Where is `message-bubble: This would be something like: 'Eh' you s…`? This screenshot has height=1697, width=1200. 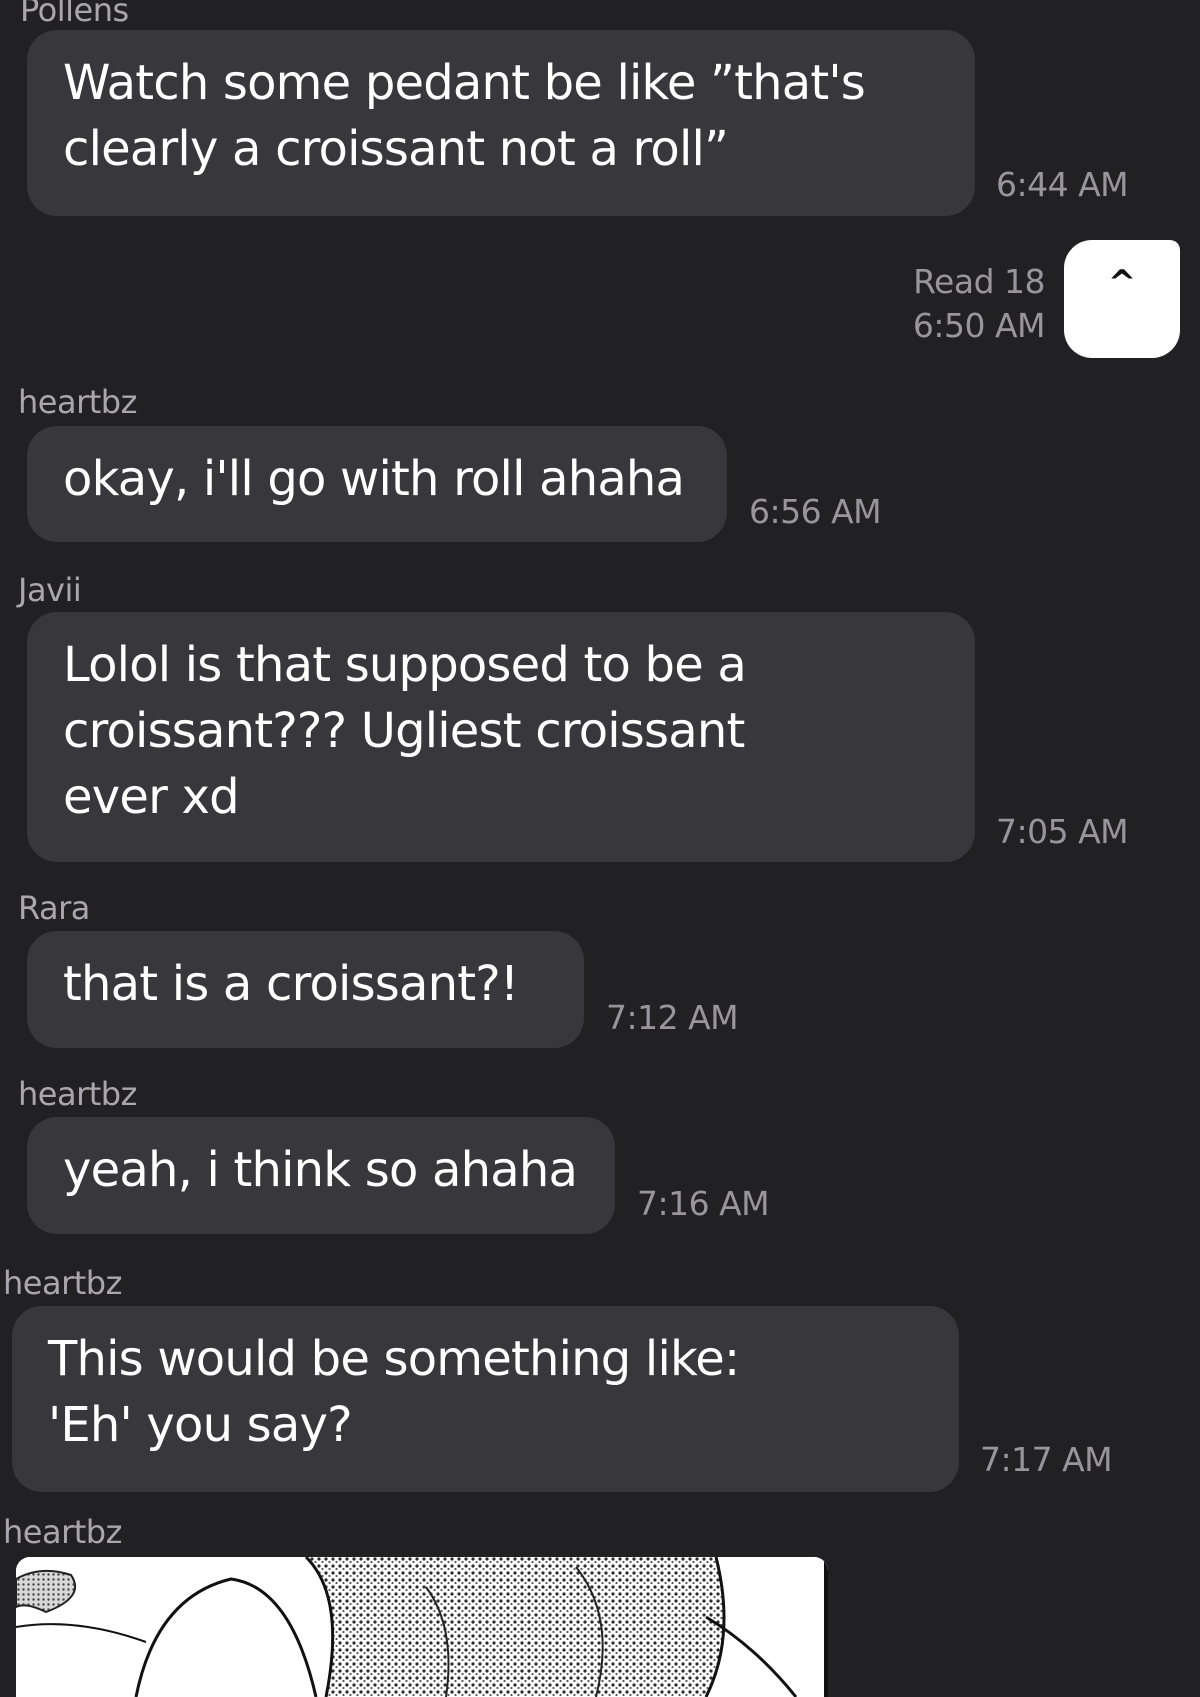 message-bubble: This would be something like: 'Eh' you s… is located at coordinates (485, 1399).